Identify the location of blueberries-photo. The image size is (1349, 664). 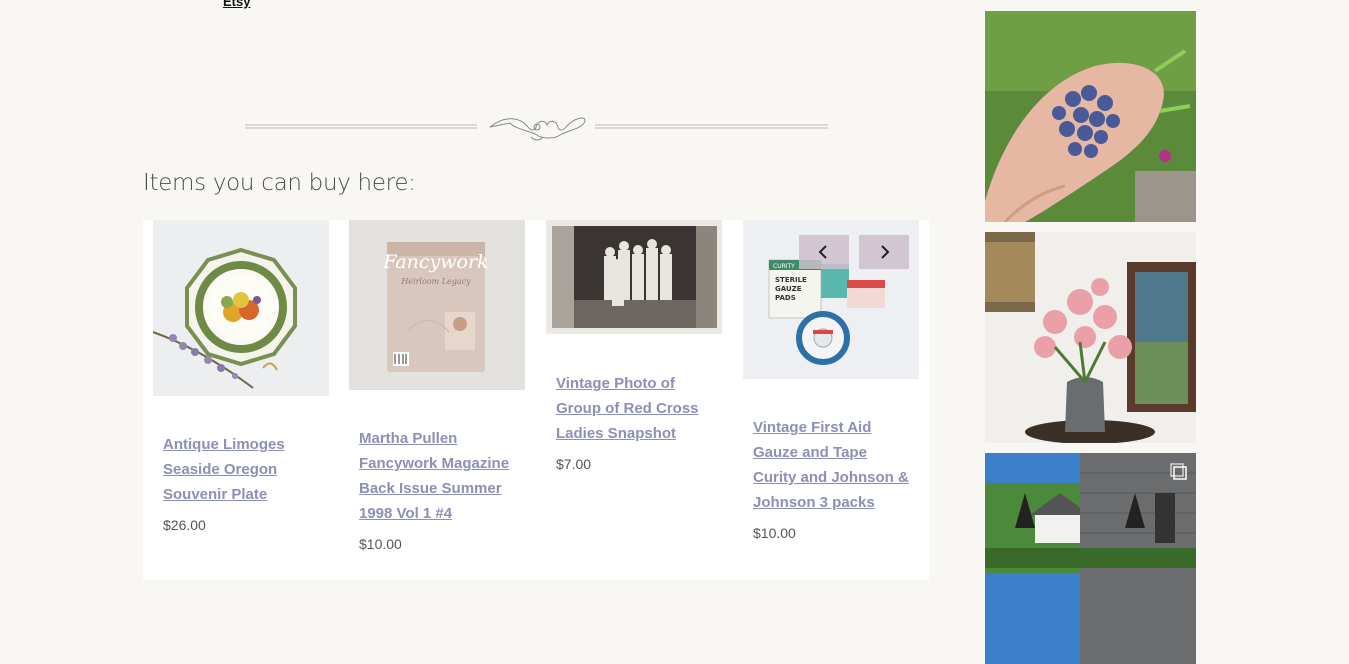
(1090, 116).